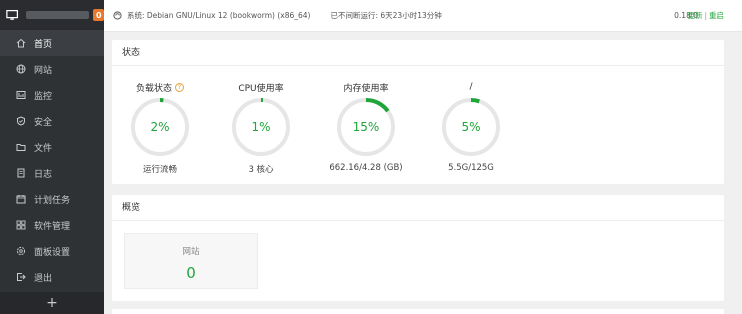  Describe the element at coordinates (159, 170) in the screenshot. I see `gauge-sub: 运行流畅` at that location.